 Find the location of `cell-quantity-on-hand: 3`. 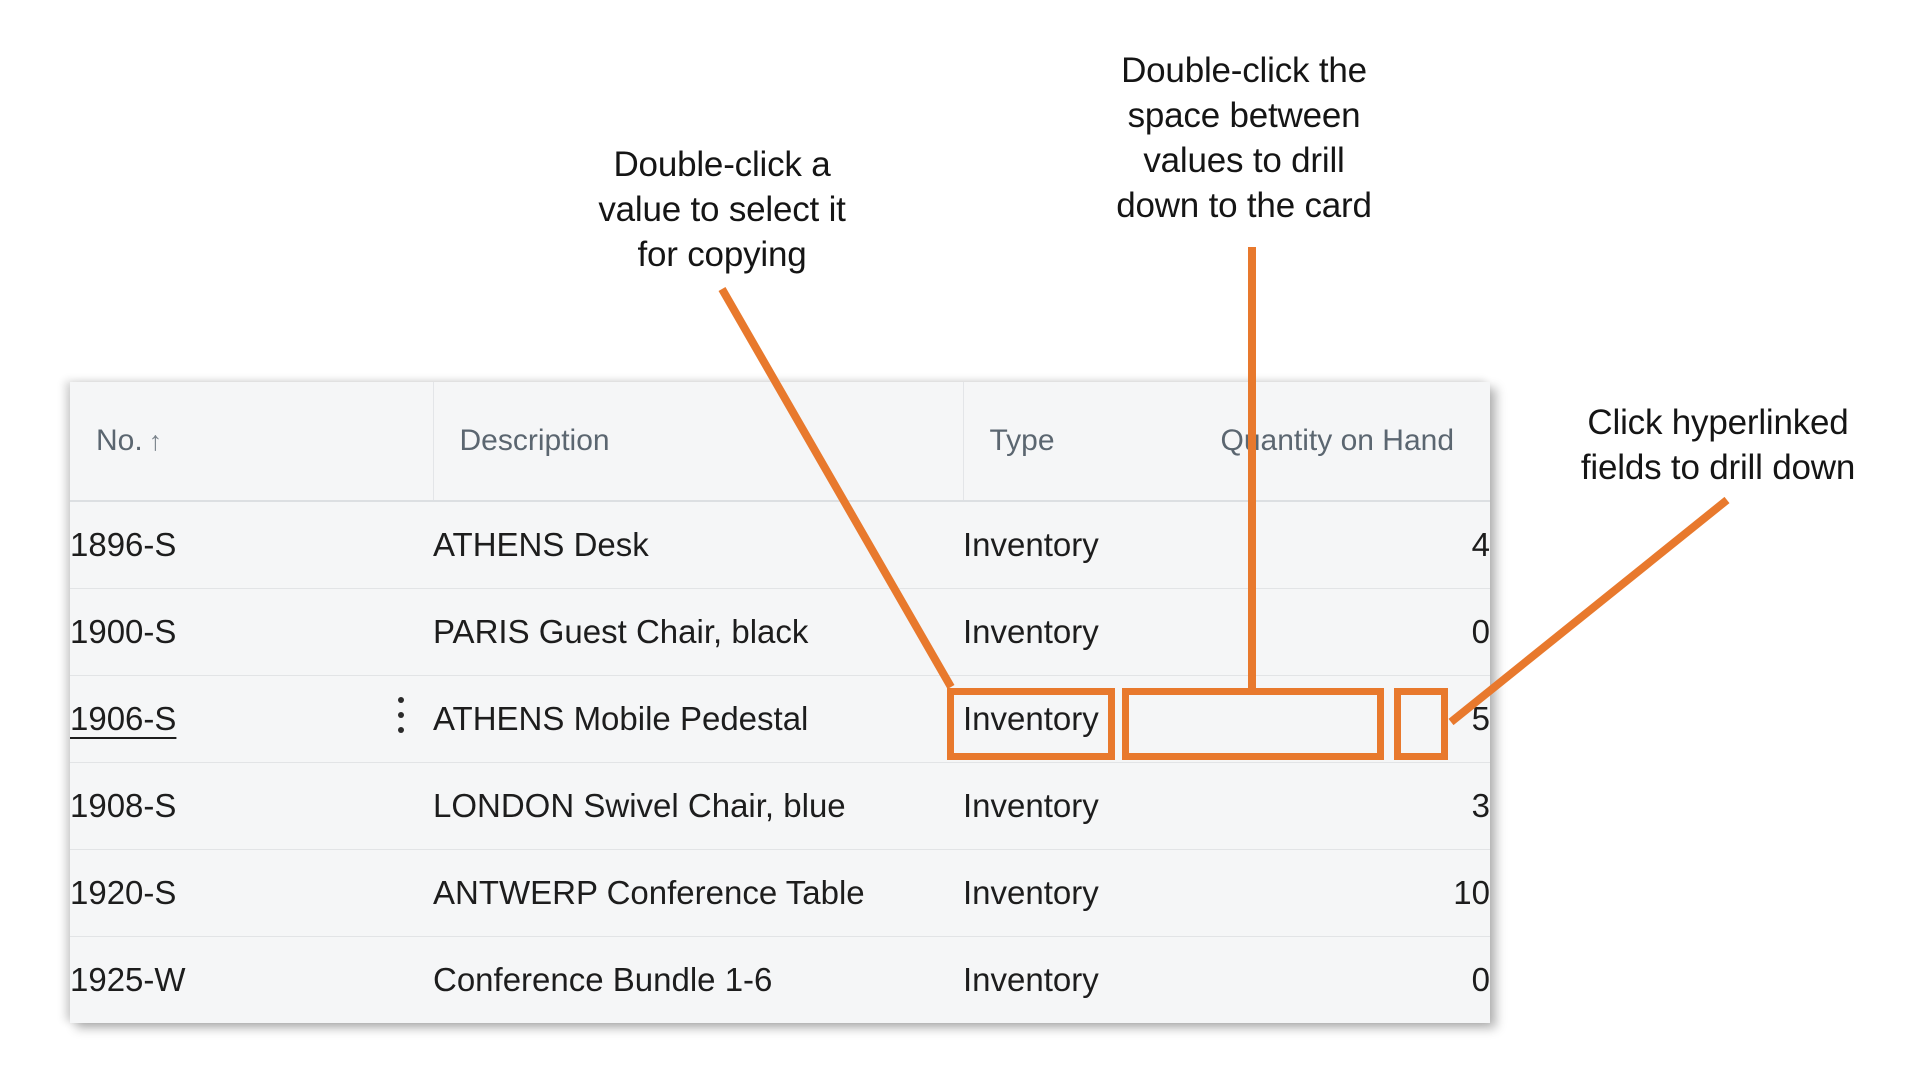

cell-quantity-on-hand: 3 is located at coordinates (1341, 806).